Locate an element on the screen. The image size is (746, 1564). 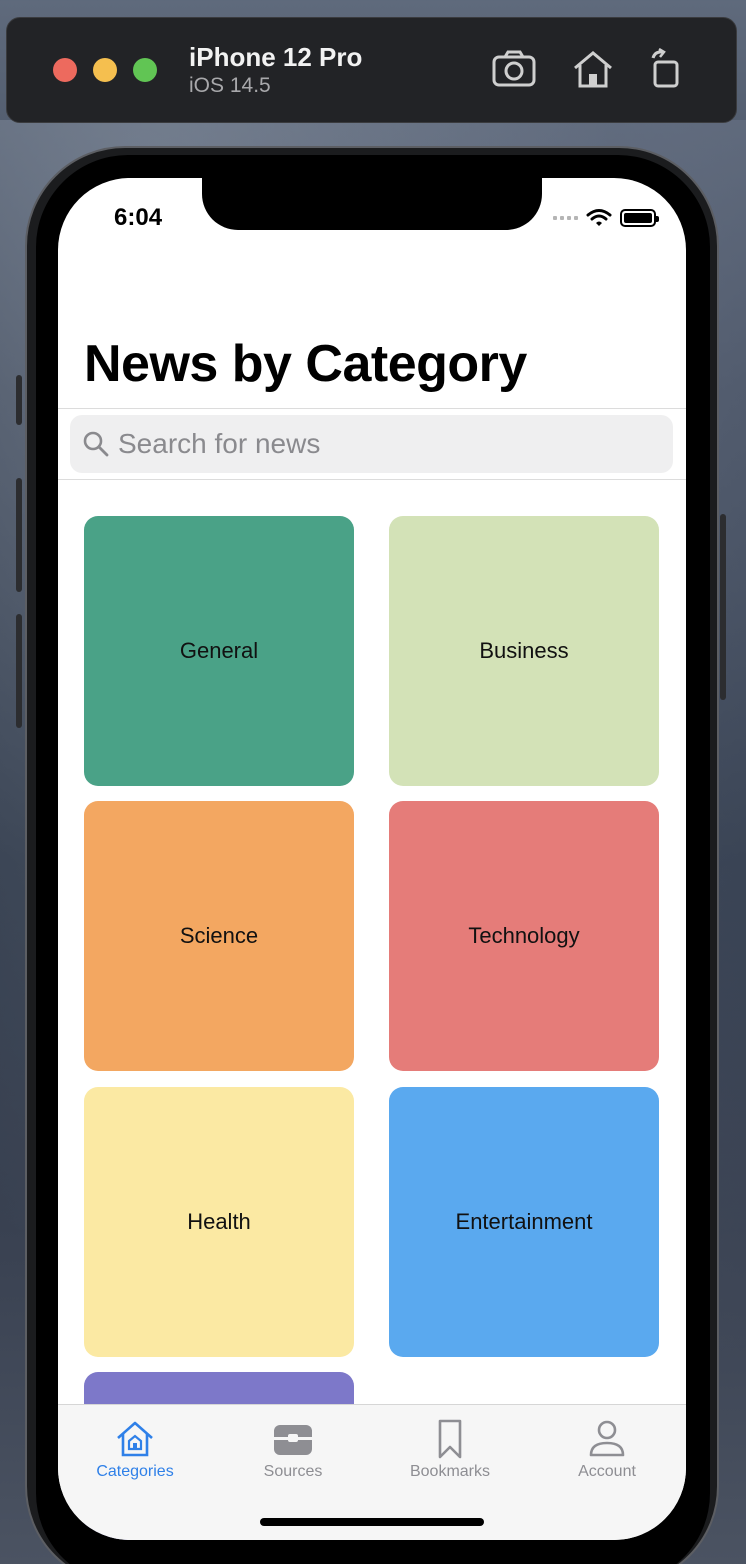
category-label: Business is located at coordinates (524, 650).